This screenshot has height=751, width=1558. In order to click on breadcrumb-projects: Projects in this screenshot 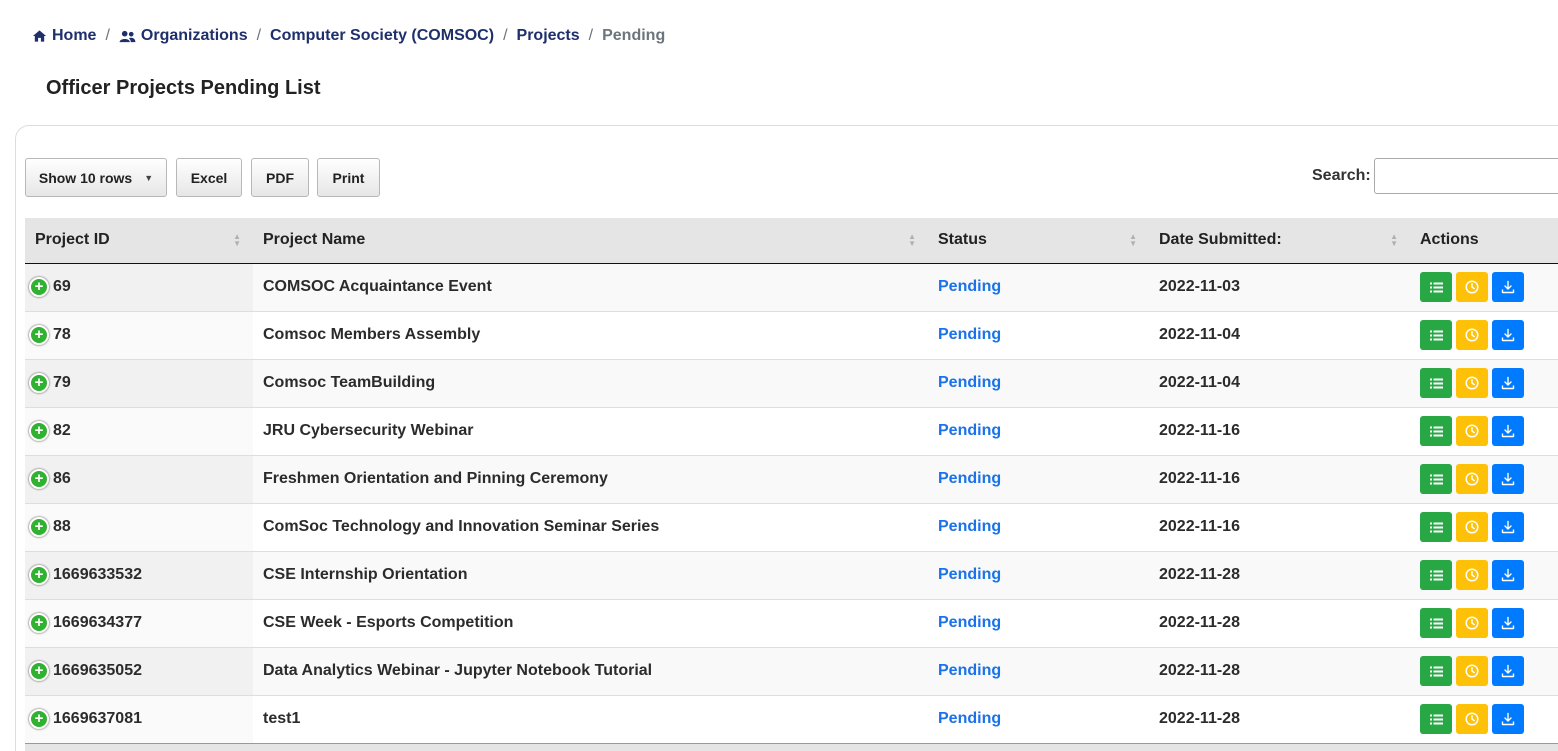, I will do `click(548, 36)`.